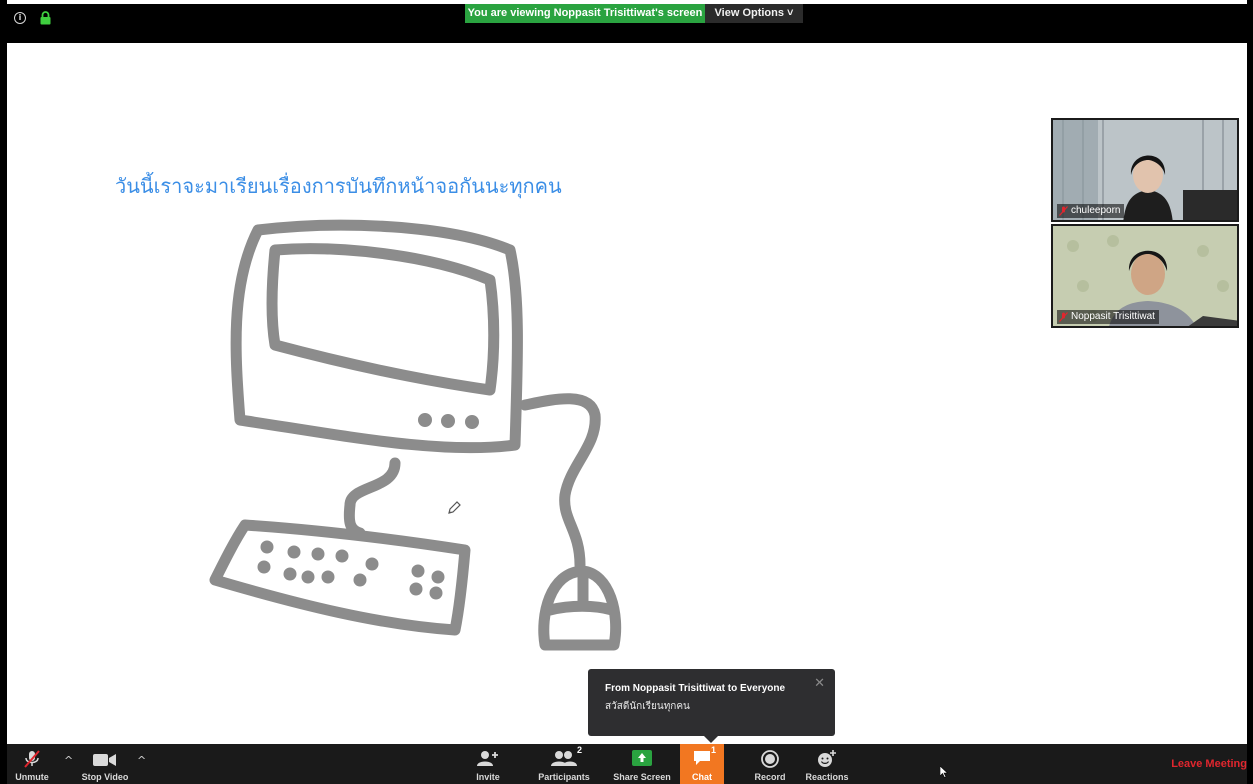  Describe the element at coordinates (642, 758) in the screenshot. I see `share-screen-icon` at that location.